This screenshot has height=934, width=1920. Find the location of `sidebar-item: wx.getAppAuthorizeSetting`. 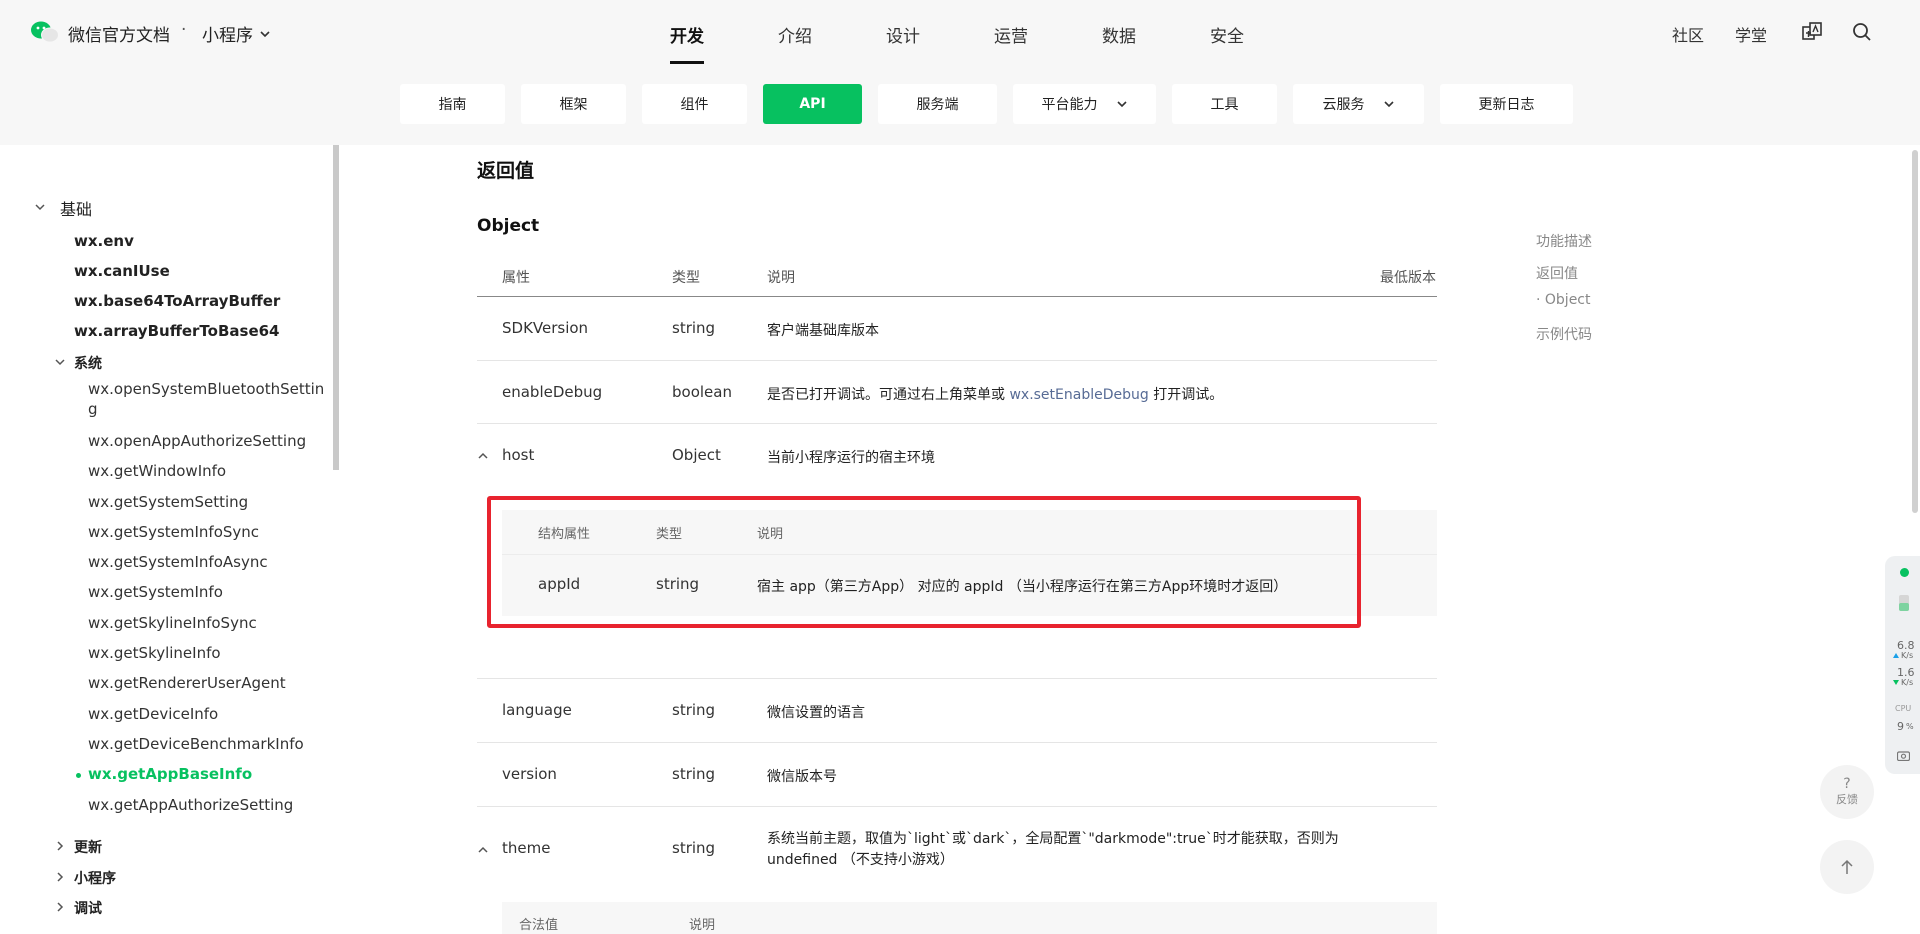

sidebar-item: wx.getAppAuthorizeSetting is located at coordinates (190, 805).